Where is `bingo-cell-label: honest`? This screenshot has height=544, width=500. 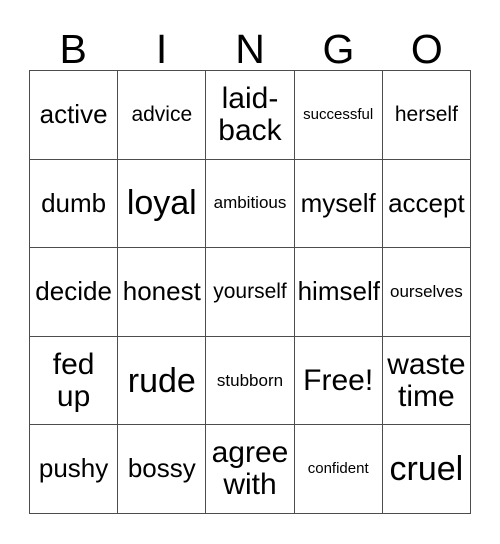 bingo-cell-label: honest is located at coordinates (161, 291).